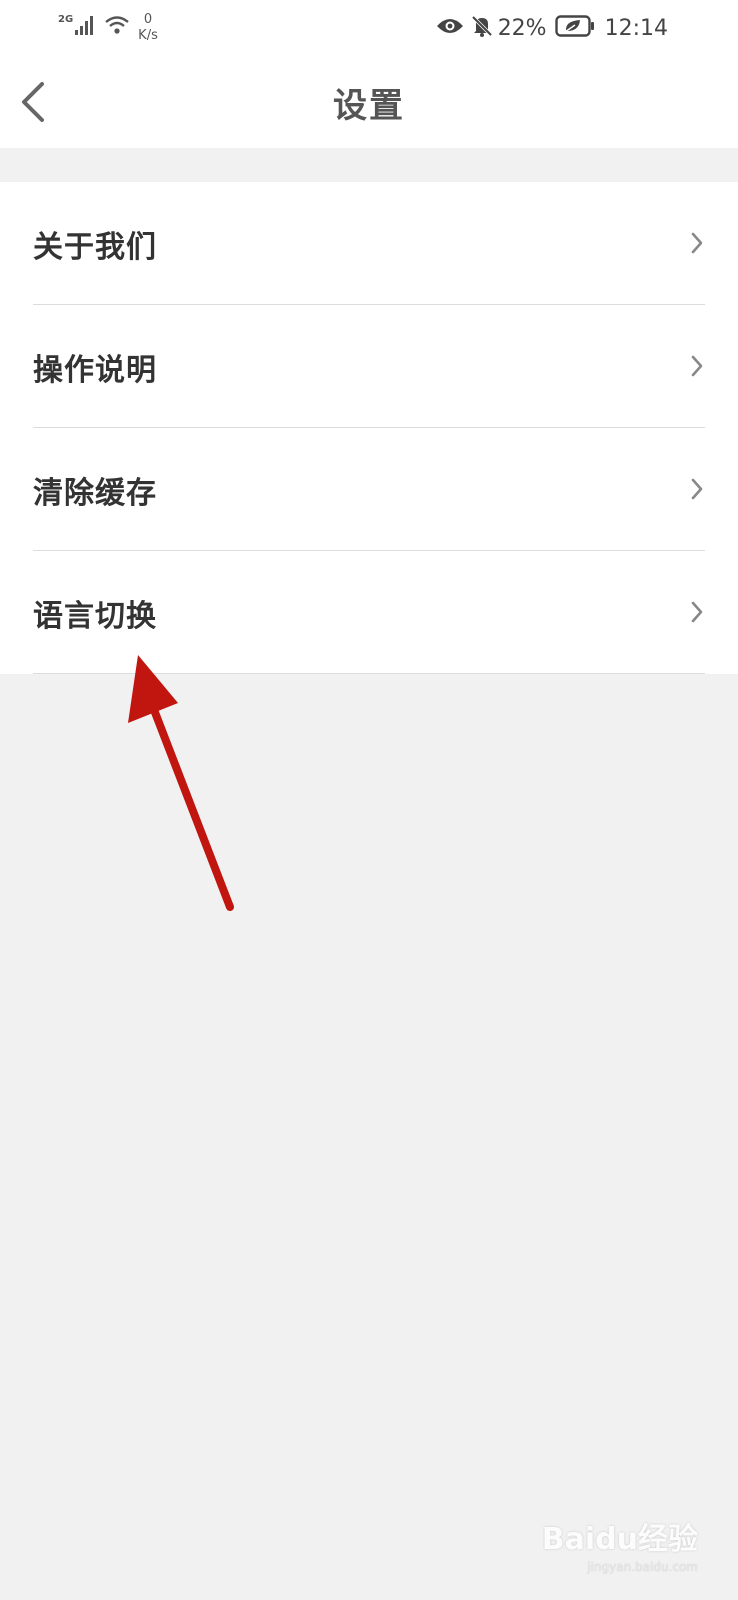 This screenshot has width=738, height=1600. What do you see at coordinates (95, 616) in the screenshot?
I see `settings-item-label: 语言切换` at bounding box center [95, 616].